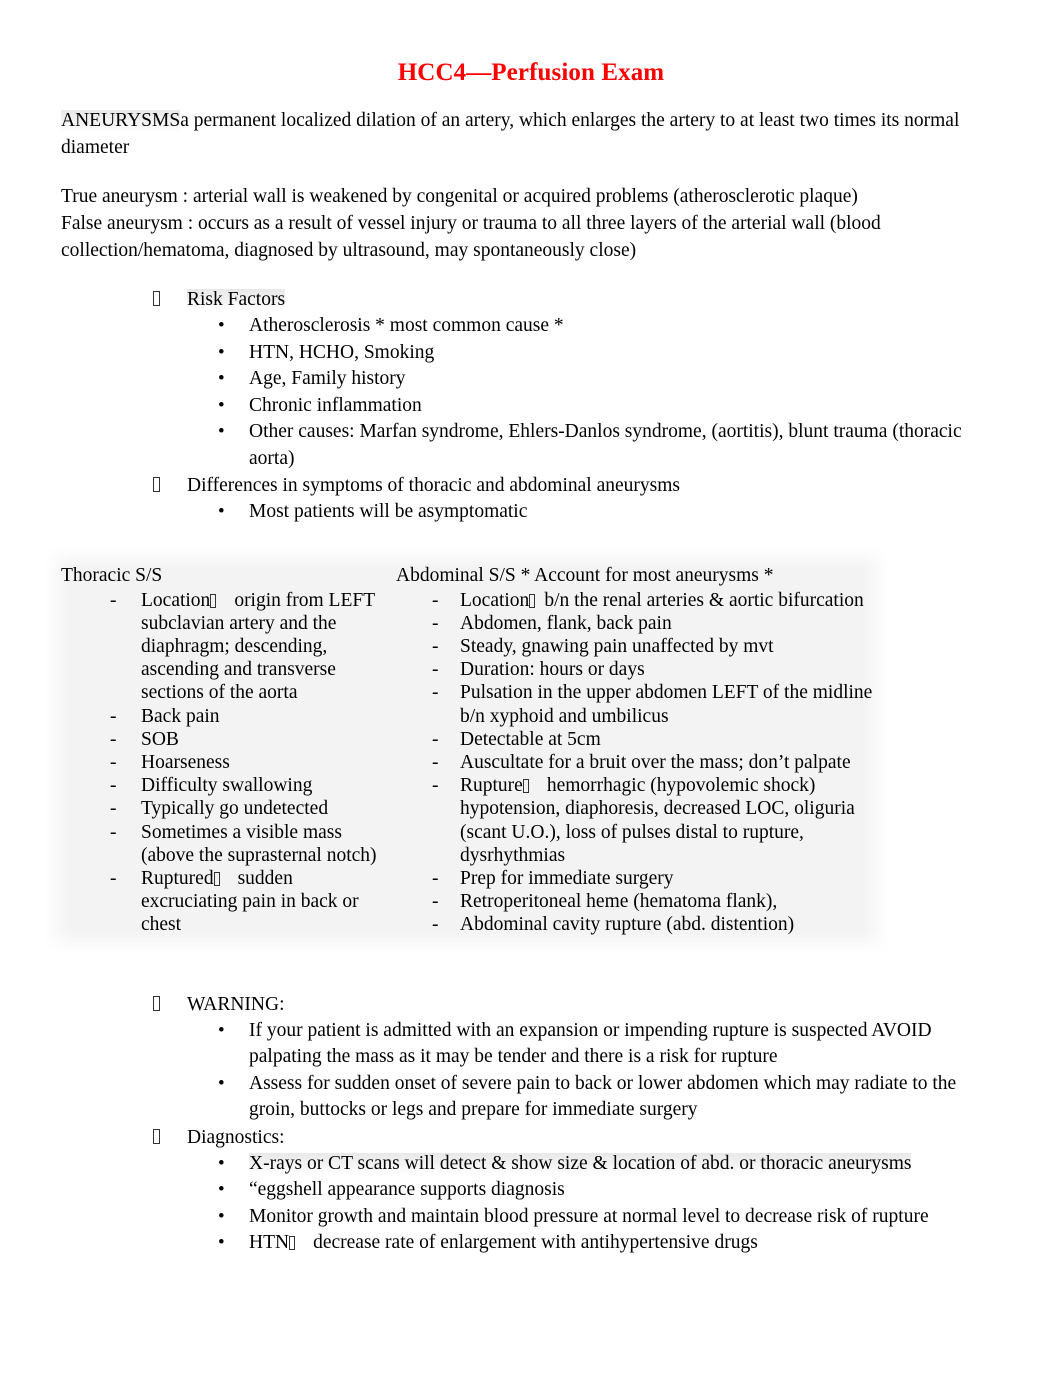 This screenshot has width=1062, height=1377. Describe the element at coordinates (236, 1004) in the screenshot. I see `warning-heading: WARNING:` at that location.